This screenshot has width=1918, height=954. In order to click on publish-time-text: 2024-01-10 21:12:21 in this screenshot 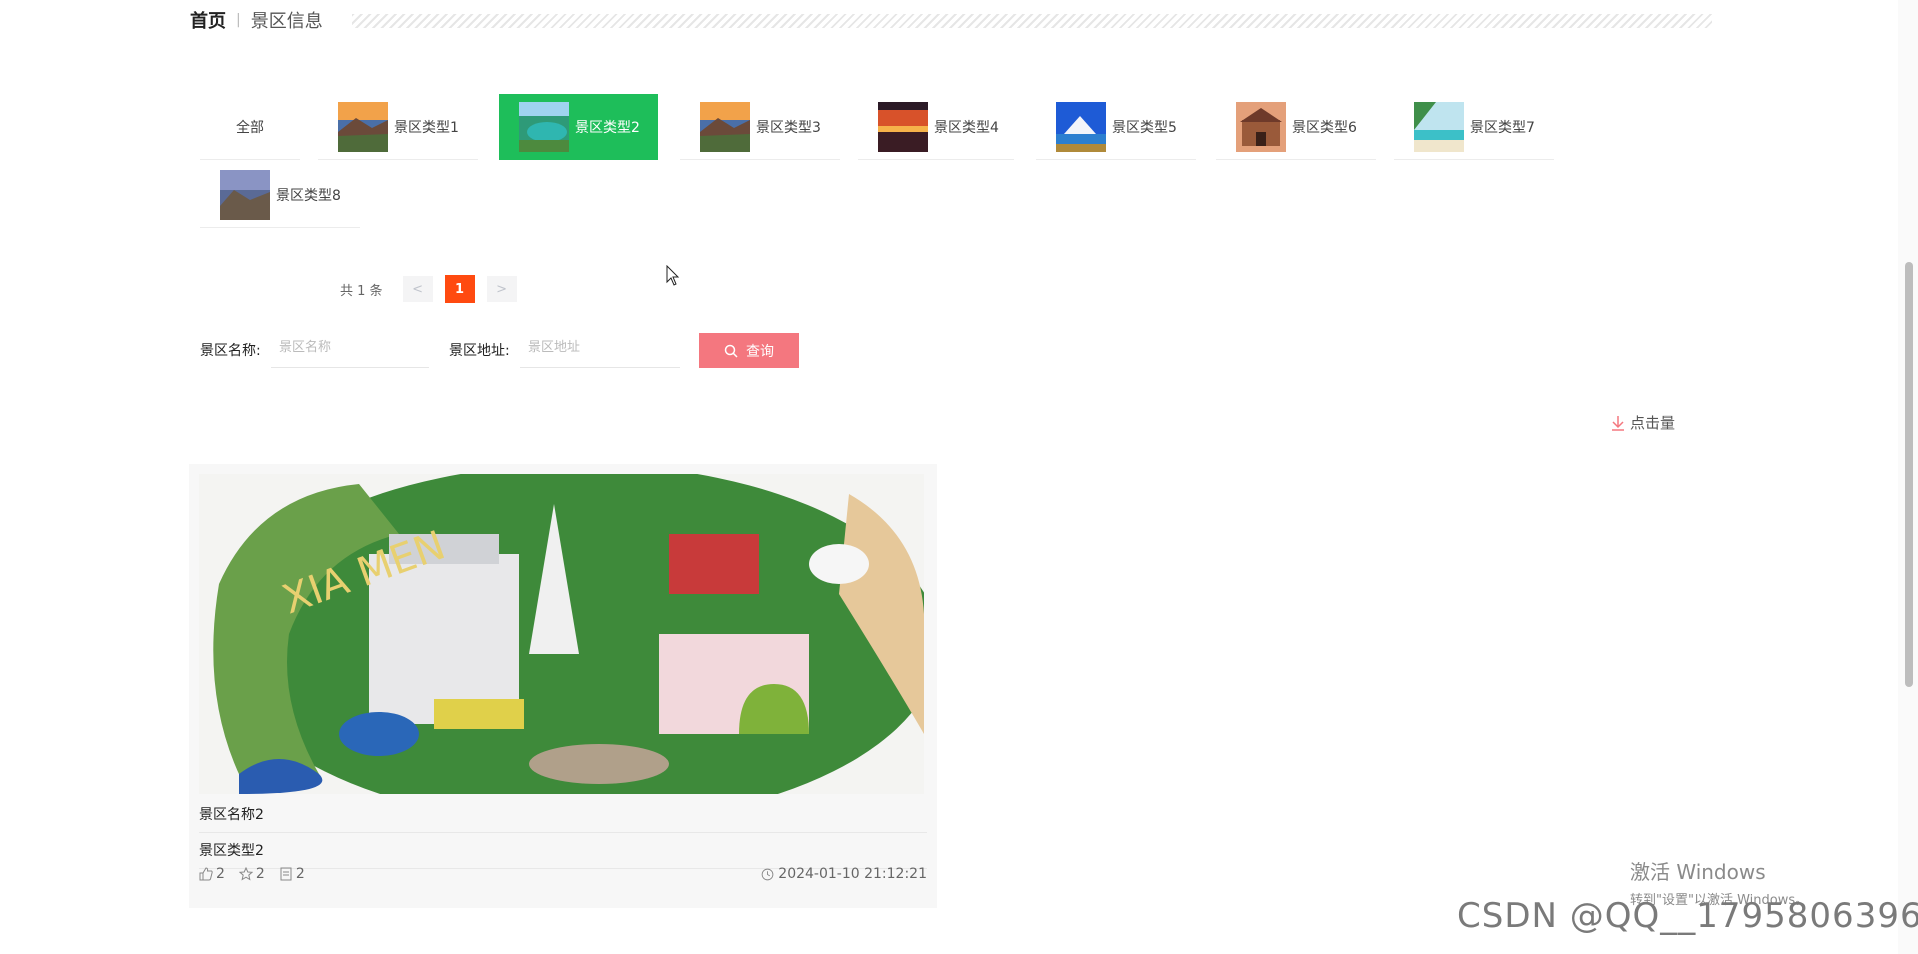, I will do `click(852, 874)`.